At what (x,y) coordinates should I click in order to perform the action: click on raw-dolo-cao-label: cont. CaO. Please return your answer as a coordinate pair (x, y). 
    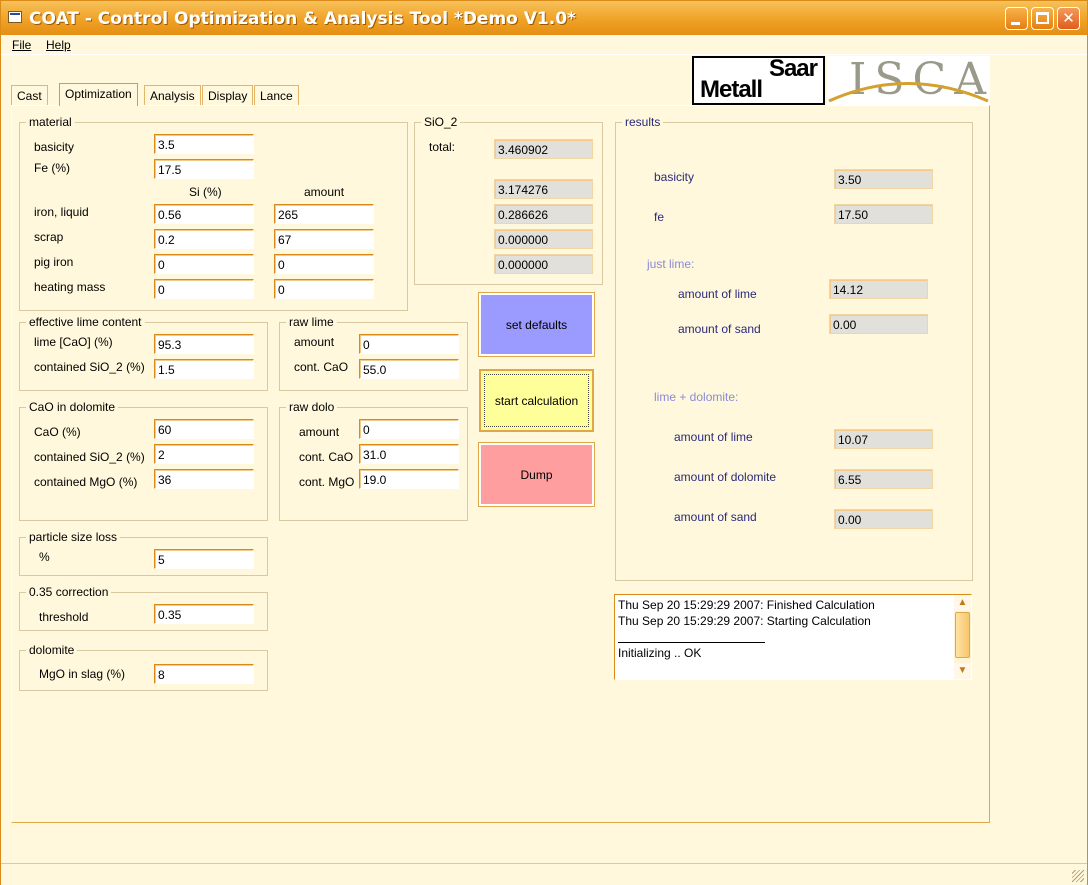
    Looking at the image, I should click on (326, 457).